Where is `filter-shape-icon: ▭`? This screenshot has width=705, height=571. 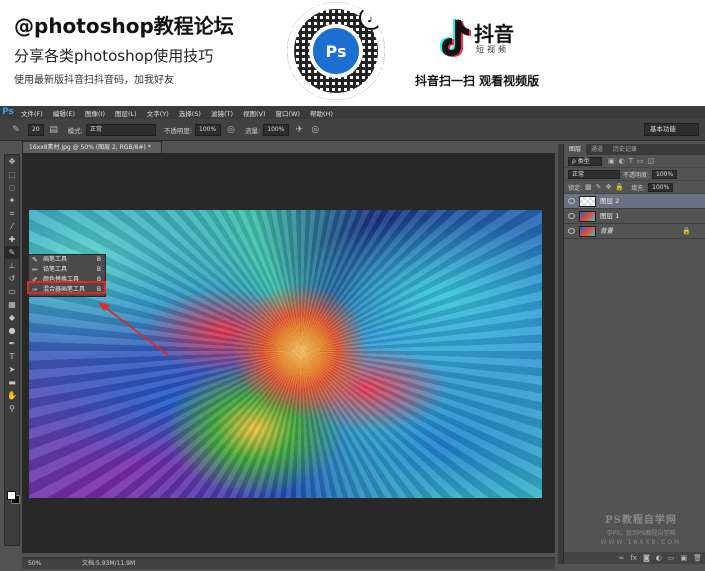
filter-shape-icon: ▭ is located at coordinates (640, 161).